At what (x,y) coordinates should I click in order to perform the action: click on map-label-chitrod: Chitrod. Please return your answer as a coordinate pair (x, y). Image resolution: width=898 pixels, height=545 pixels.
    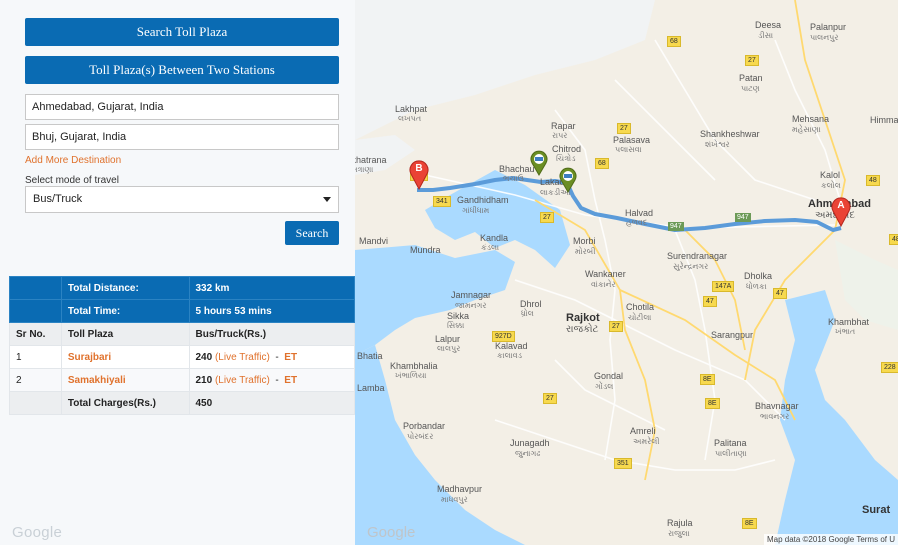
    Looking at the image, I should click on (567, 149).